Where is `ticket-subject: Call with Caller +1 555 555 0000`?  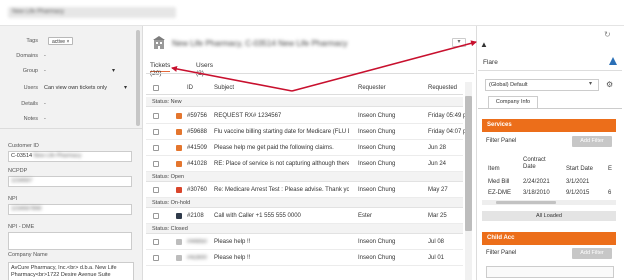
ticket-subject: Call with Caller +1 555 555 0000 is located at coordinates (281, 216).